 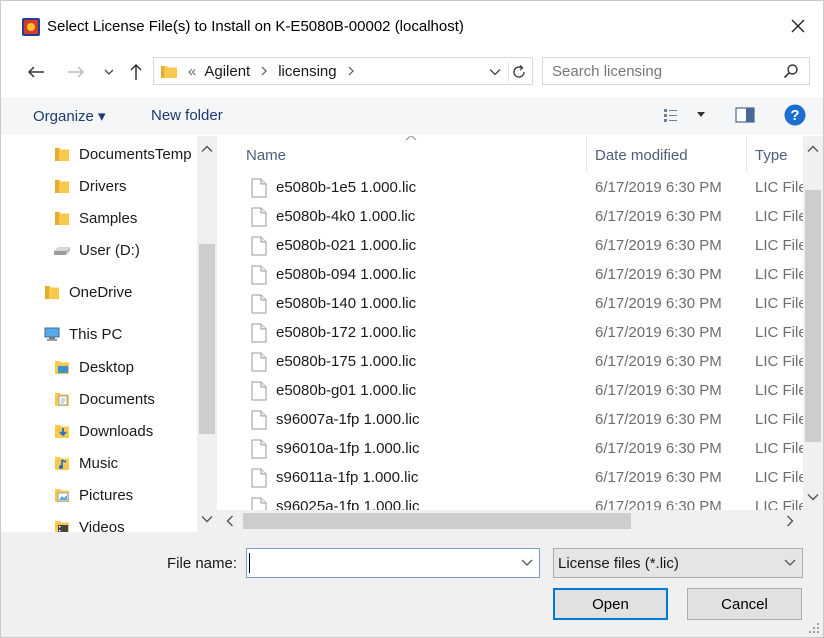 I want to click on nav-item-label: Music, so click(x=99, y=463).